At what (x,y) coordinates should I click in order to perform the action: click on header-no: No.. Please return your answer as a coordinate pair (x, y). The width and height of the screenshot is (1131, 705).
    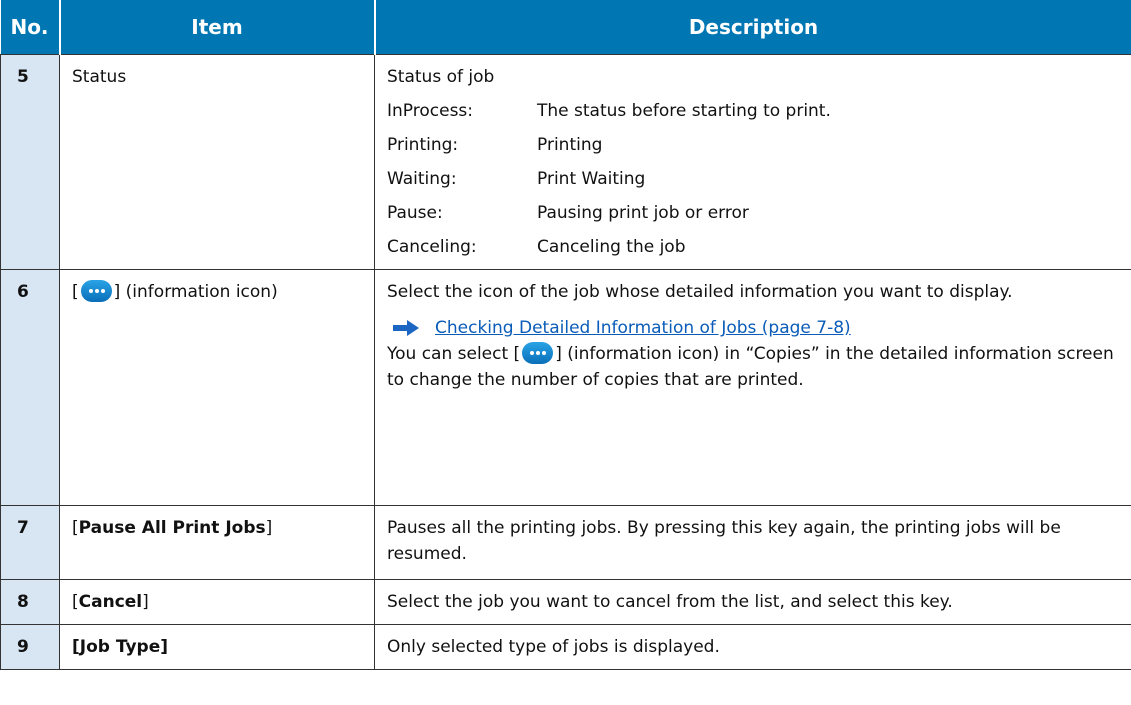
    Looking at the image, I should click on (30, 27).